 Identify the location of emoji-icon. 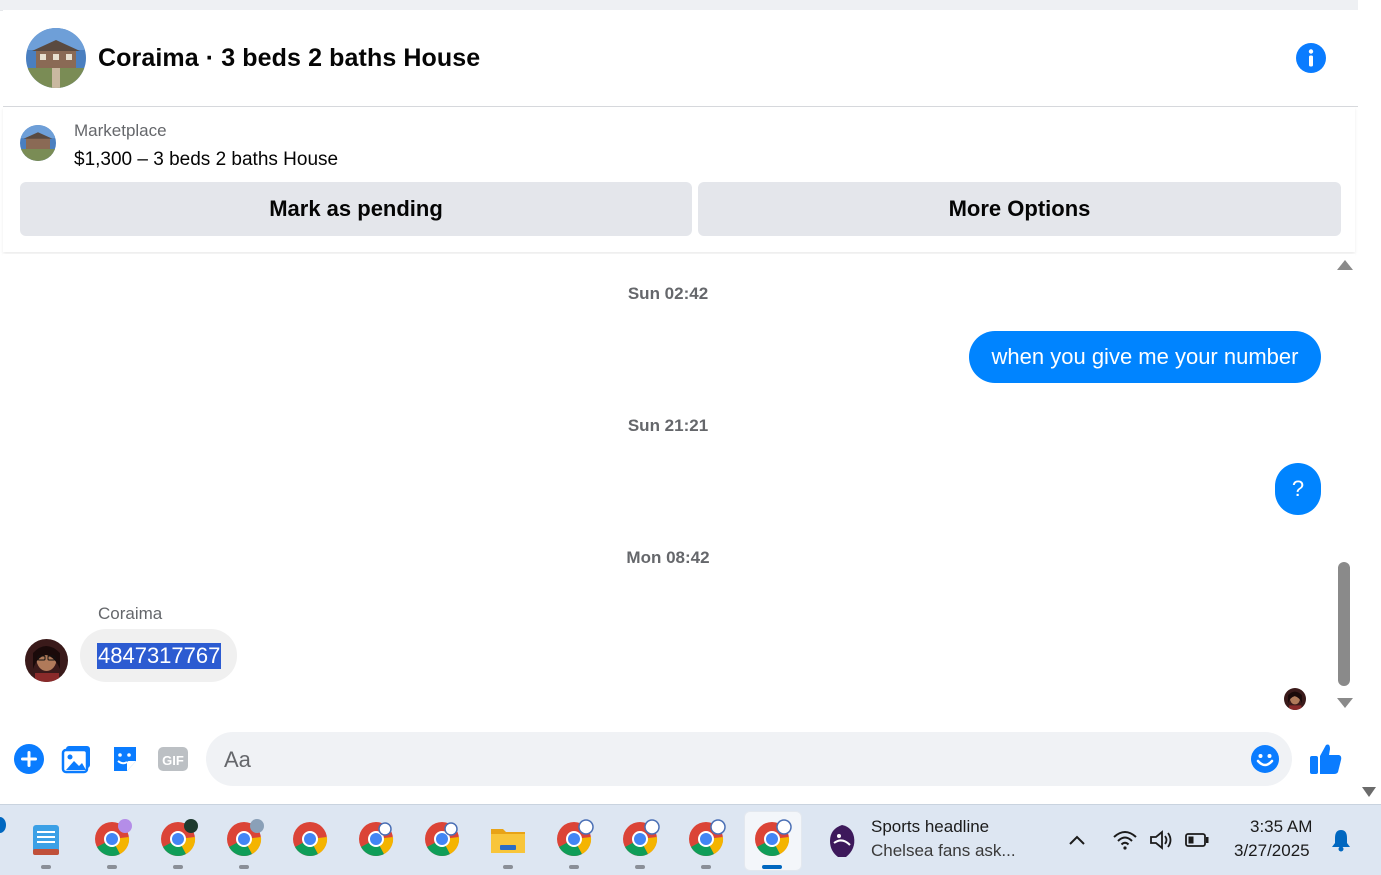
(1265, 759).